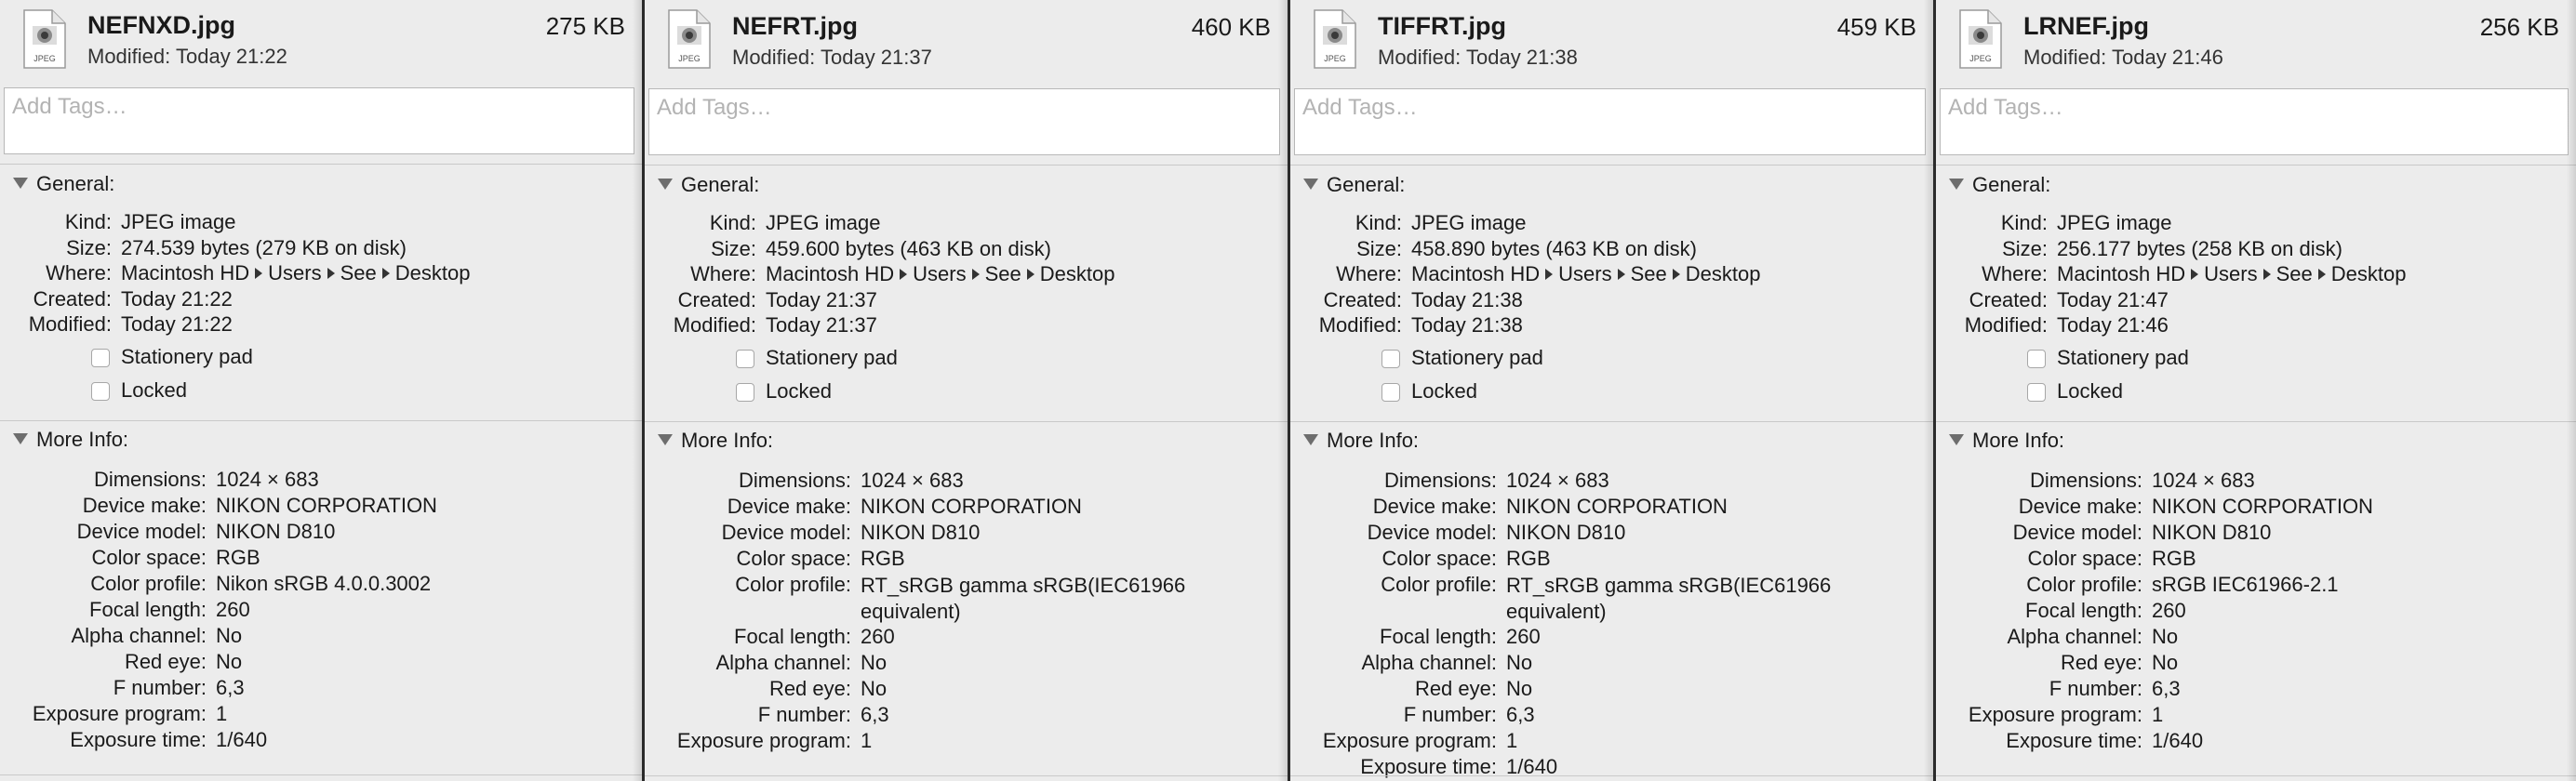  Describe the element at coordinates (144, 506) in the screenshot. I see `device-make-label: Device make:` at that location.